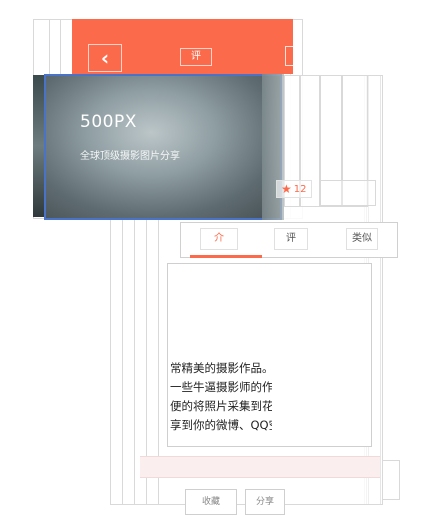 This screenshot has height=528, width=431. What do you see at coordinates (265, 502) in the screenshot?
I see `share-button: 分享` at bounding box center [265, 502].